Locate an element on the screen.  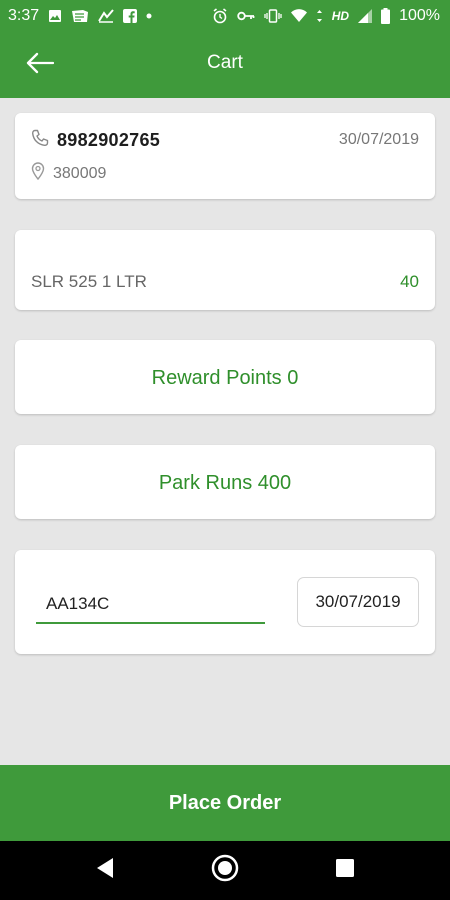
reward-points-card: Reward Points 0 is located at coordinates (225, 377).